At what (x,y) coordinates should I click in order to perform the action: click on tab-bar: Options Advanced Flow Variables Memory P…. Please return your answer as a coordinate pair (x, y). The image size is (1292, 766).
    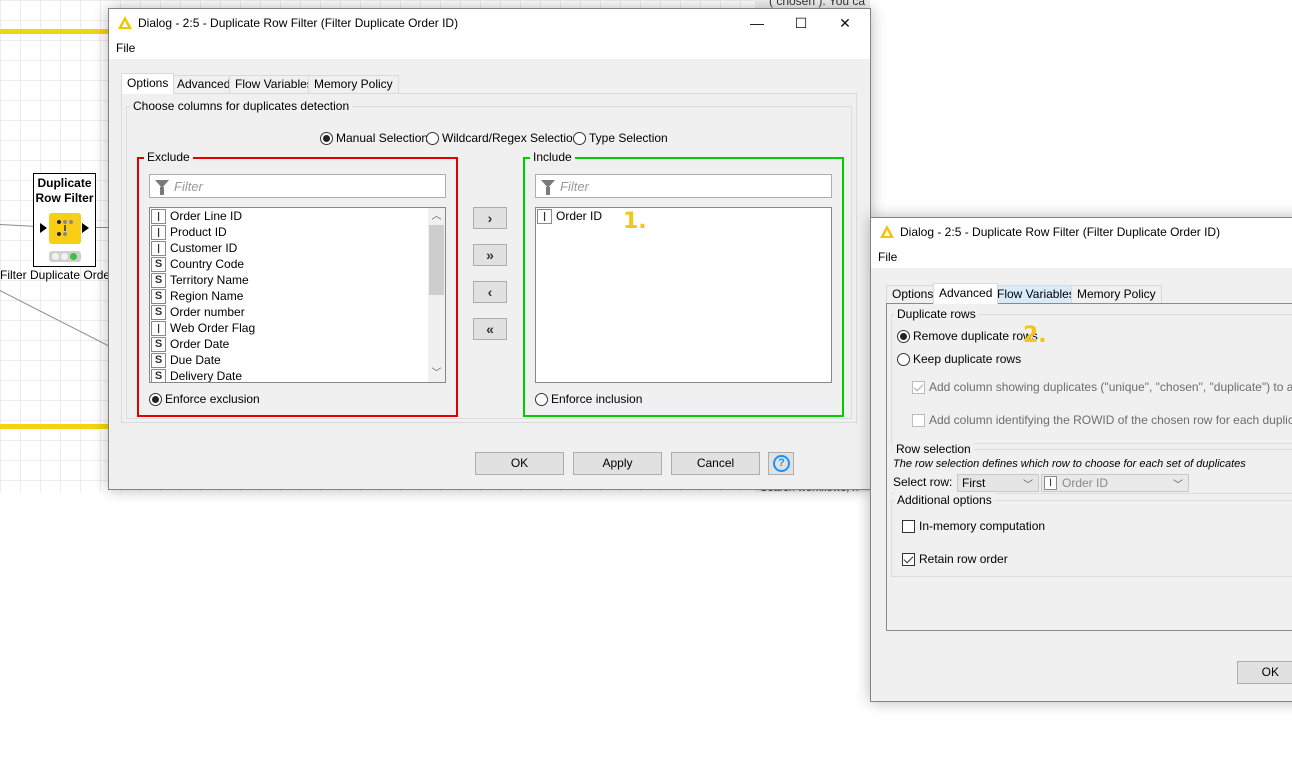
    Looking at the image, I should click on (1036, 293).